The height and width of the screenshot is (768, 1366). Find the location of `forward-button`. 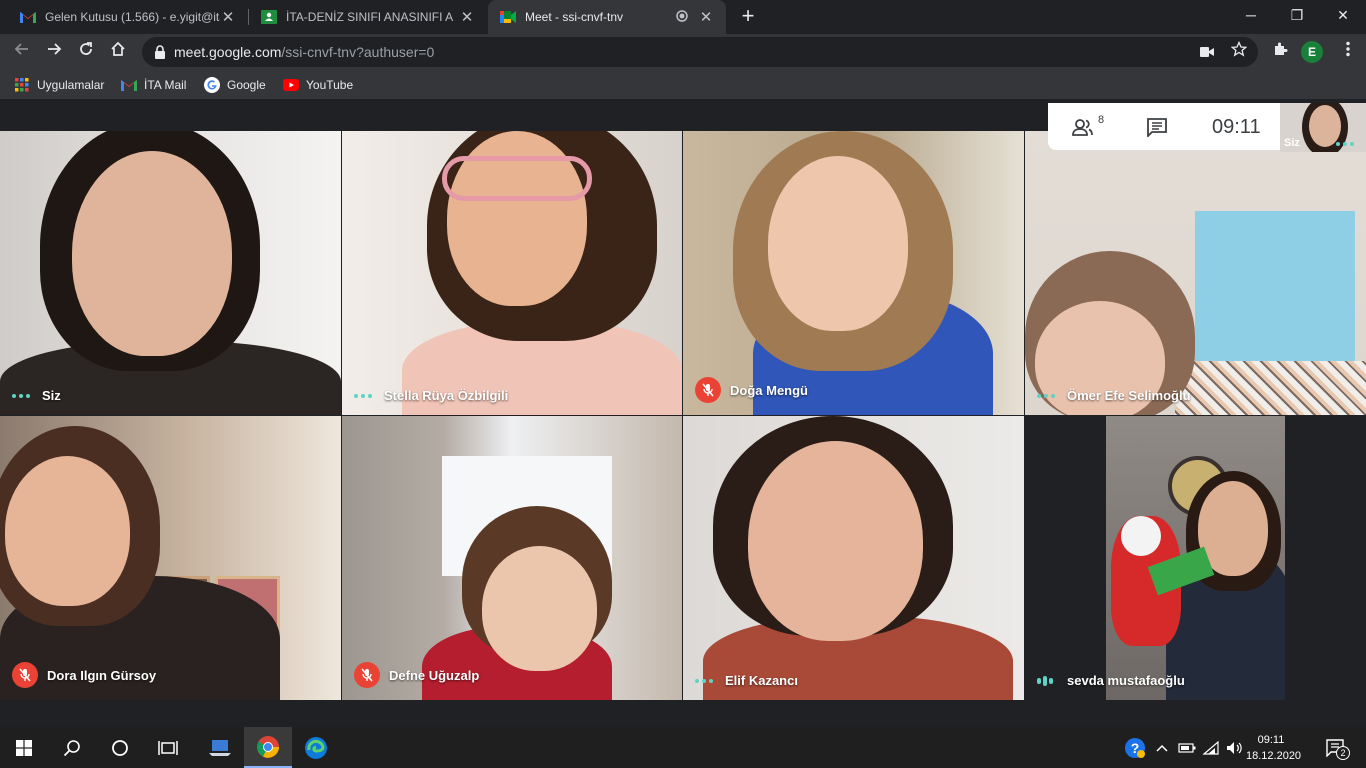

forward-button is located at coordinates (54, 52).